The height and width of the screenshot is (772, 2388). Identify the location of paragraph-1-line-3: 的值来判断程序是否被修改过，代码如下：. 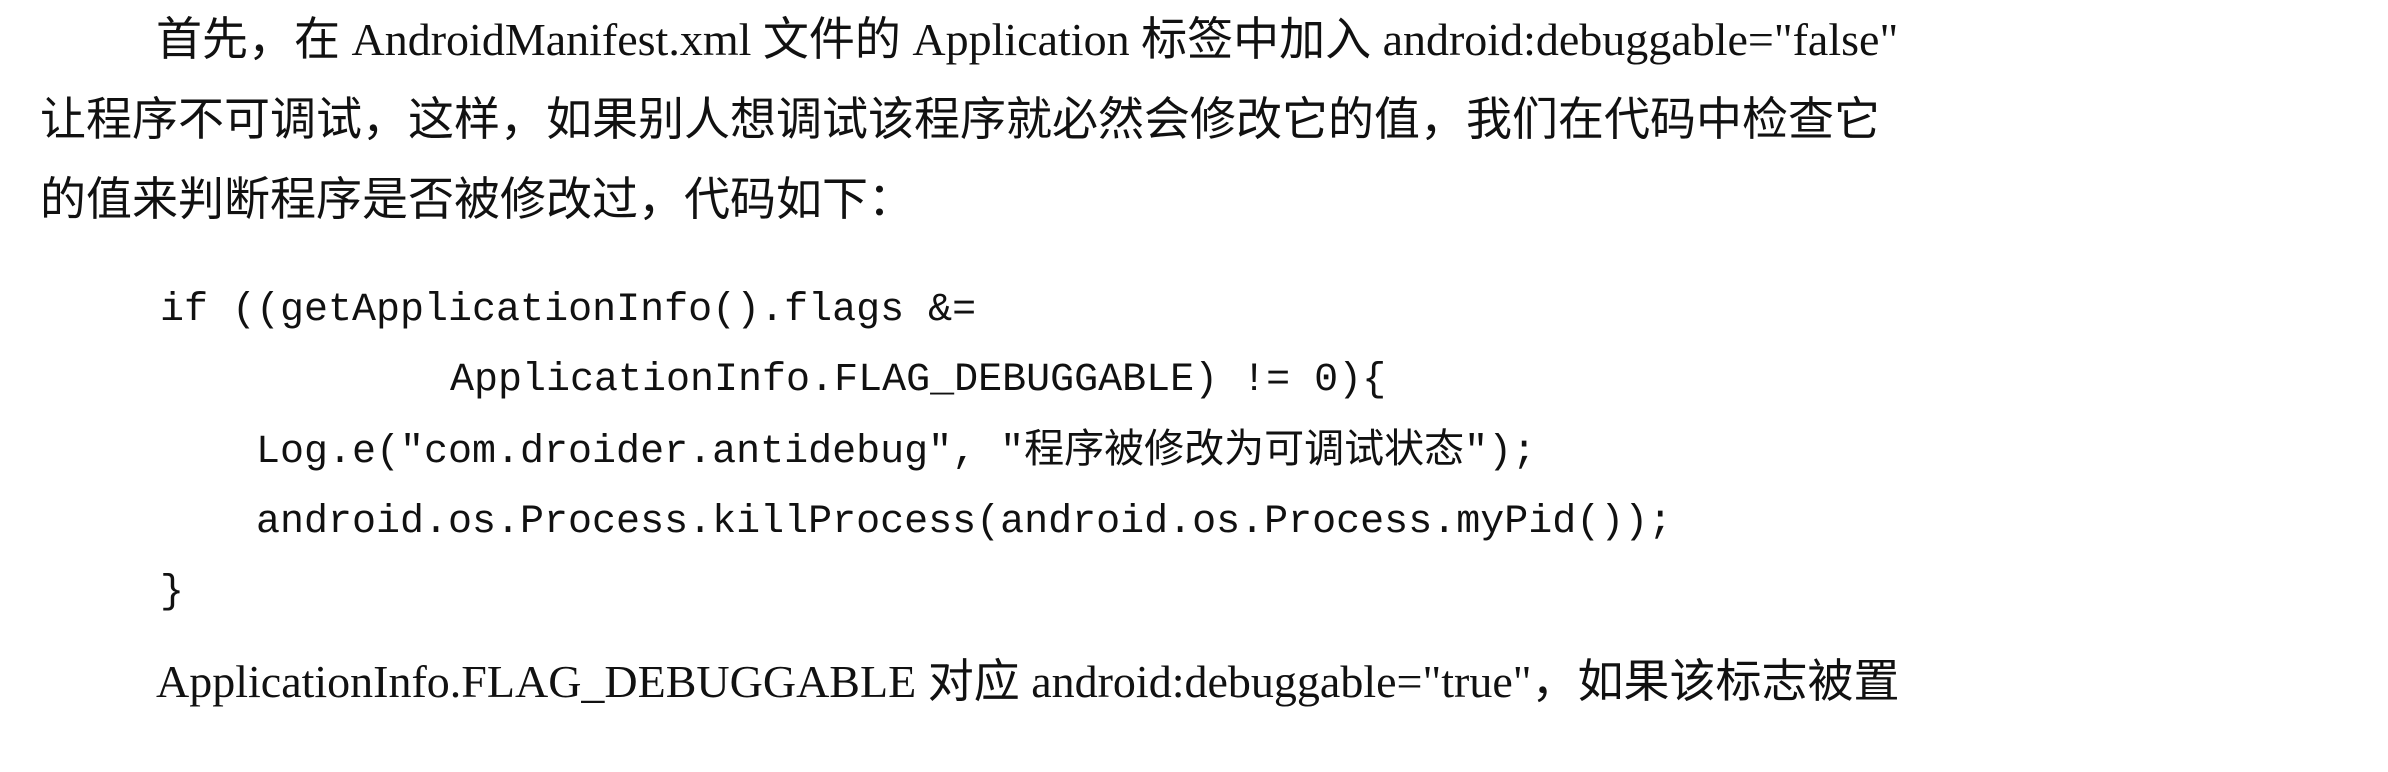
(477, 199).